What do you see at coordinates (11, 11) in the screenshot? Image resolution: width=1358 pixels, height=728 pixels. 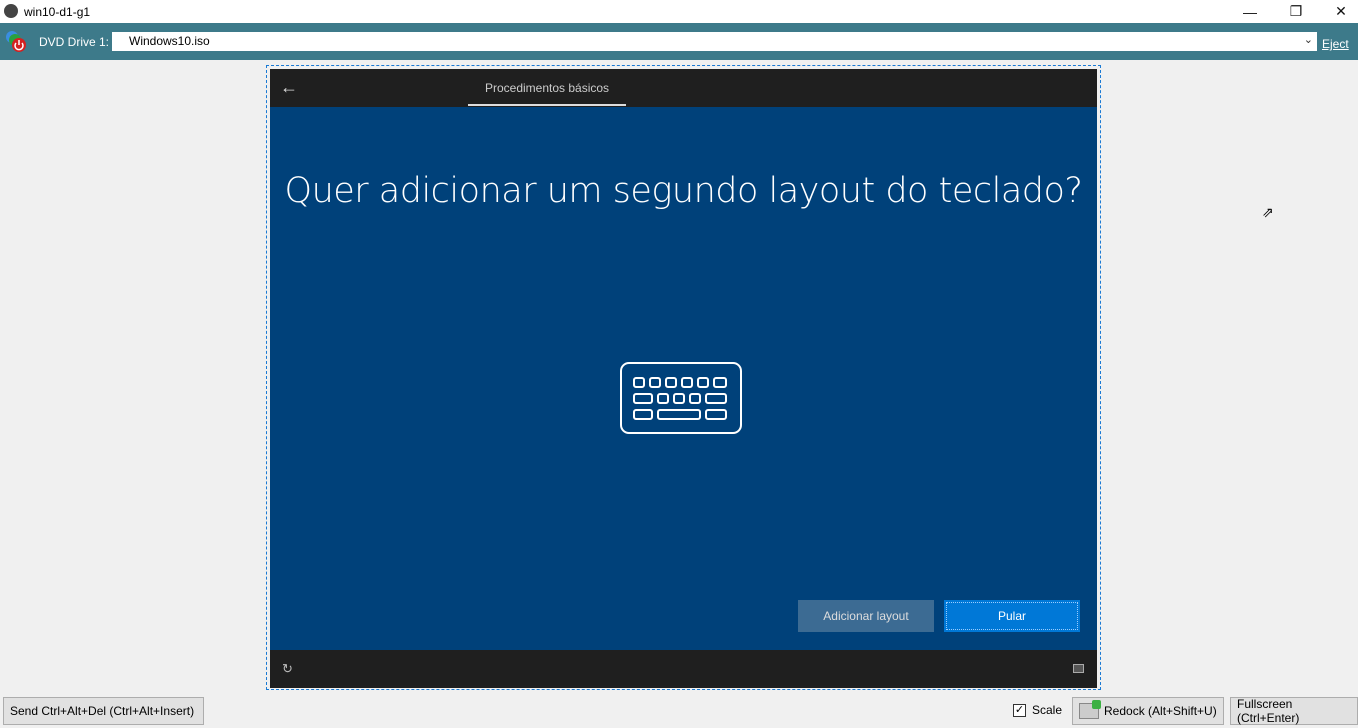 I see `app-icon` at bounding box center [11, 11].